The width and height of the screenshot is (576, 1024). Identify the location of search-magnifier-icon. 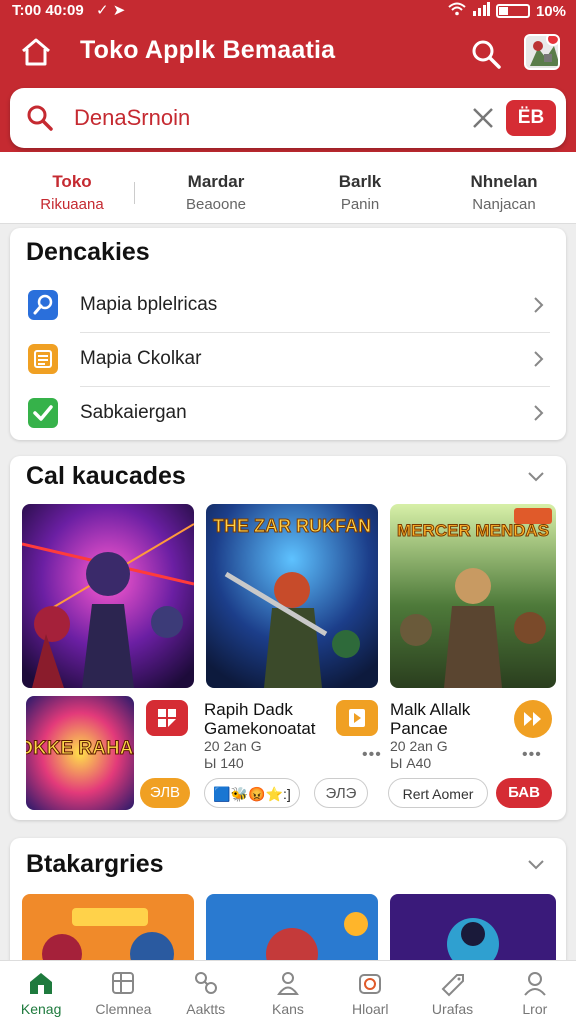
(40, 118).